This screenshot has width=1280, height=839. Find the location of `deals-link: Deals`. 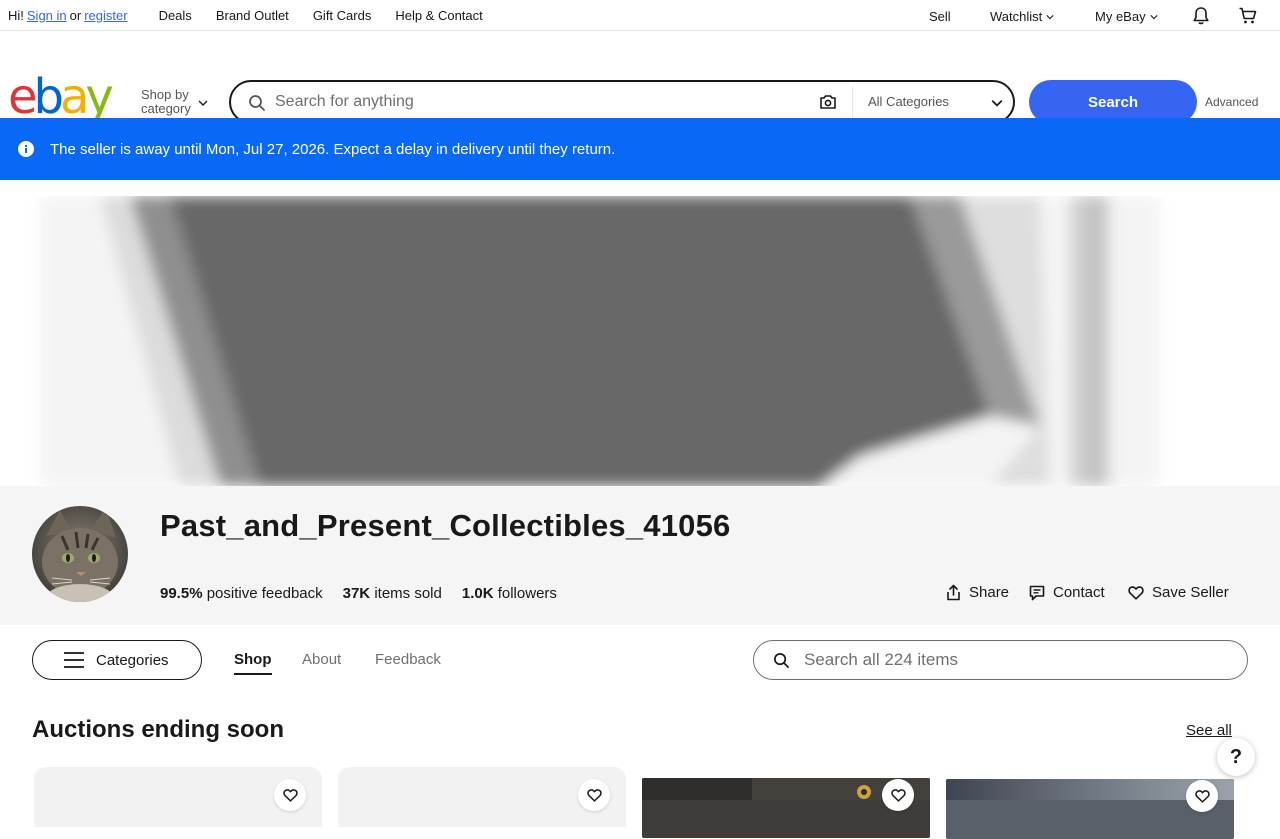

deals-link: Deals is located at coordinates (175, 15).